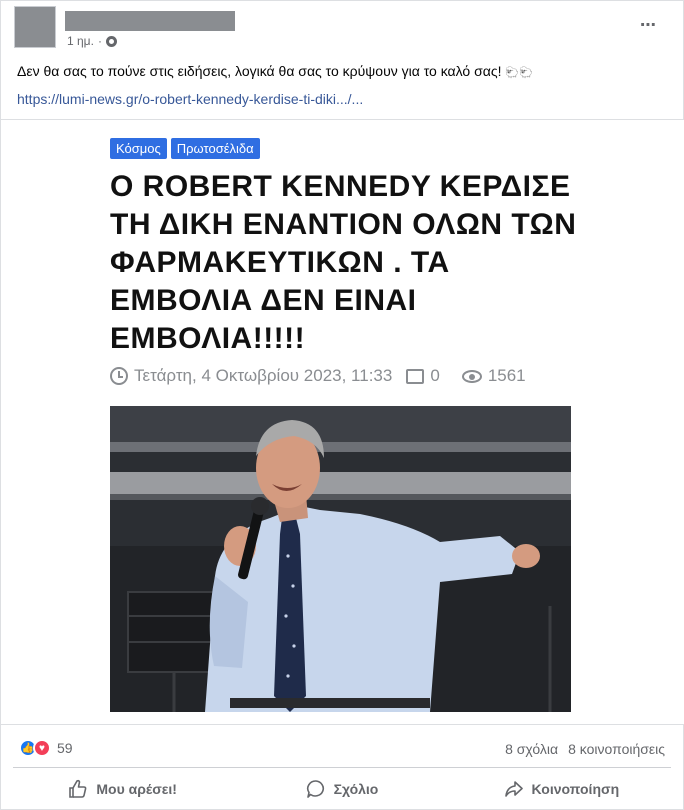  What do you see at coordinates (648, 25) in the screenshot?
I see `more-options-button: ⋯` at bounding box center [648, 25].